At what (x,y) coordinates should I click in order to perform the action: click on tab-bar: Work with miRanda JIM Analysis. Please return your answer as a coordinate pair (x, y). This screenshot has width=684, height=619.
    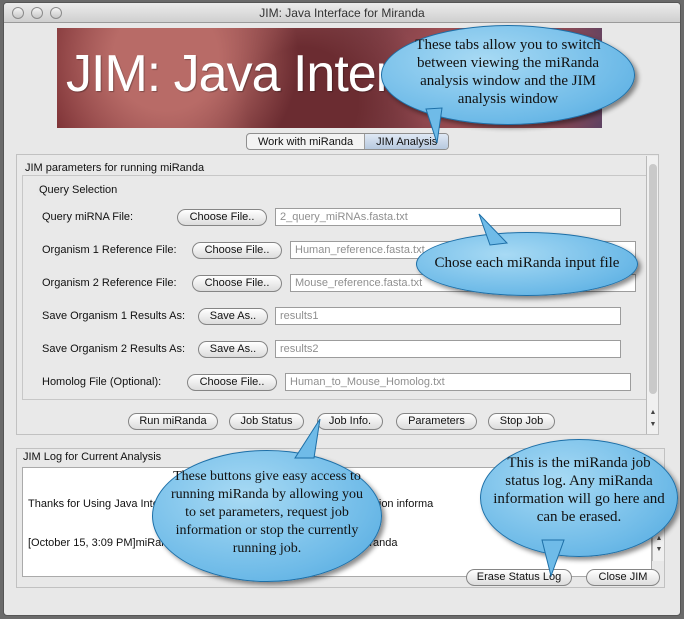
    Looking at the image, I should click on (348, 141).